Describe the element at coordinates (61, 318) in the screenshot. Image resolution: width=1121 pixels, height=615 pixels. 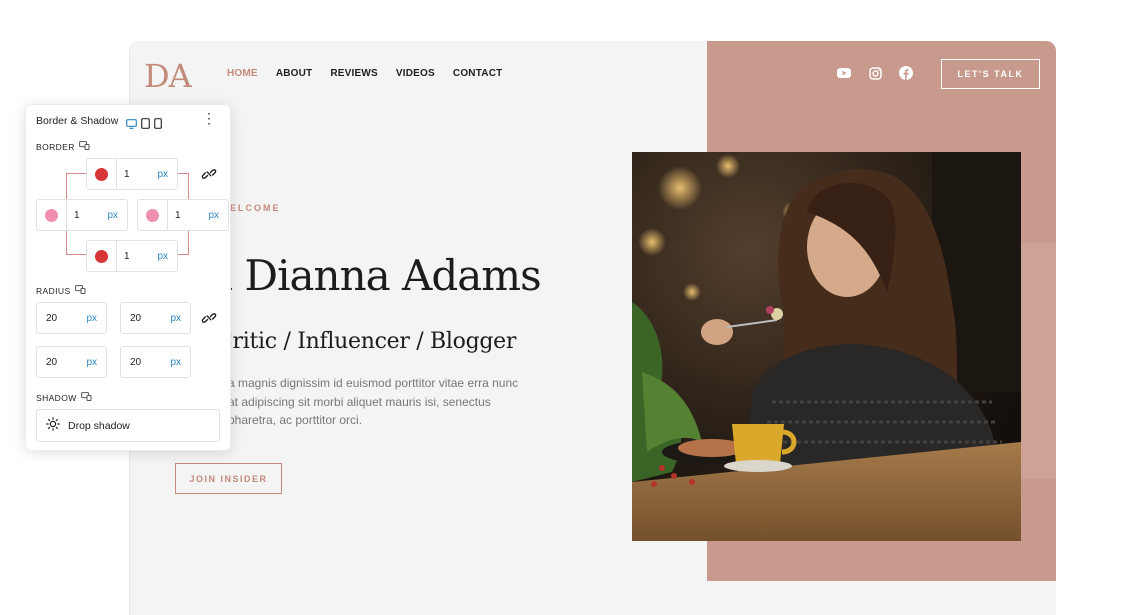
I see `radius-top-left-value: 20` at that location.